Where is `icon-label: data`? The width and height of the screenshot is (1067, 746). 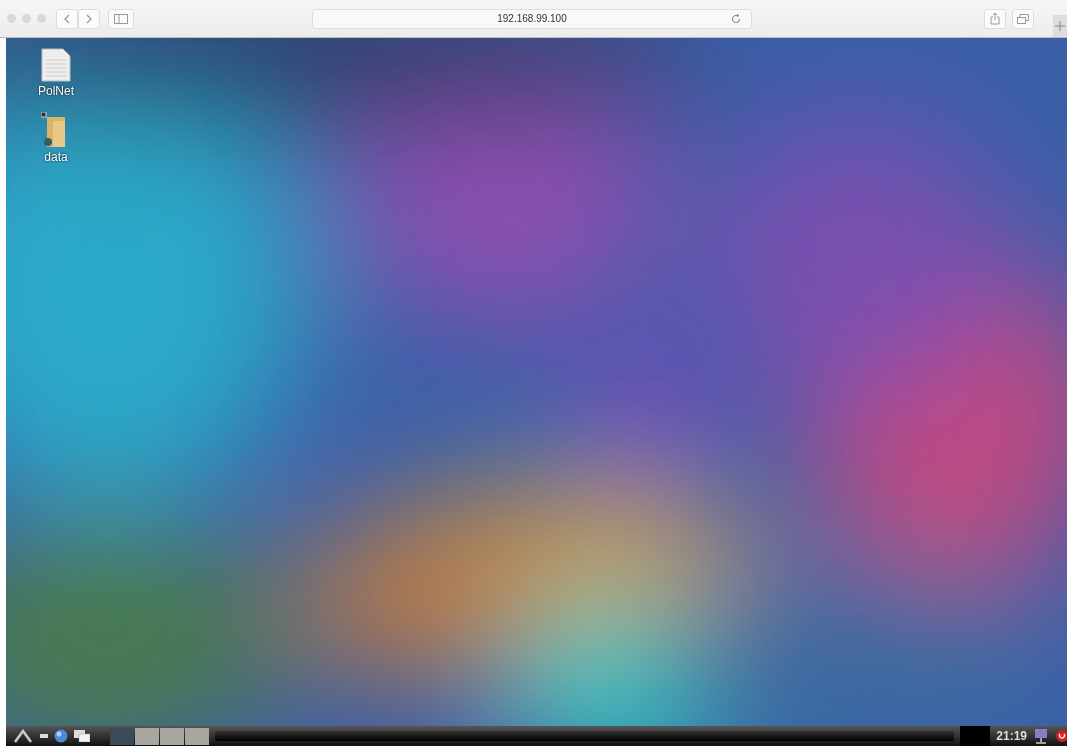
icon-label: data is located at coordinates (56, 157).